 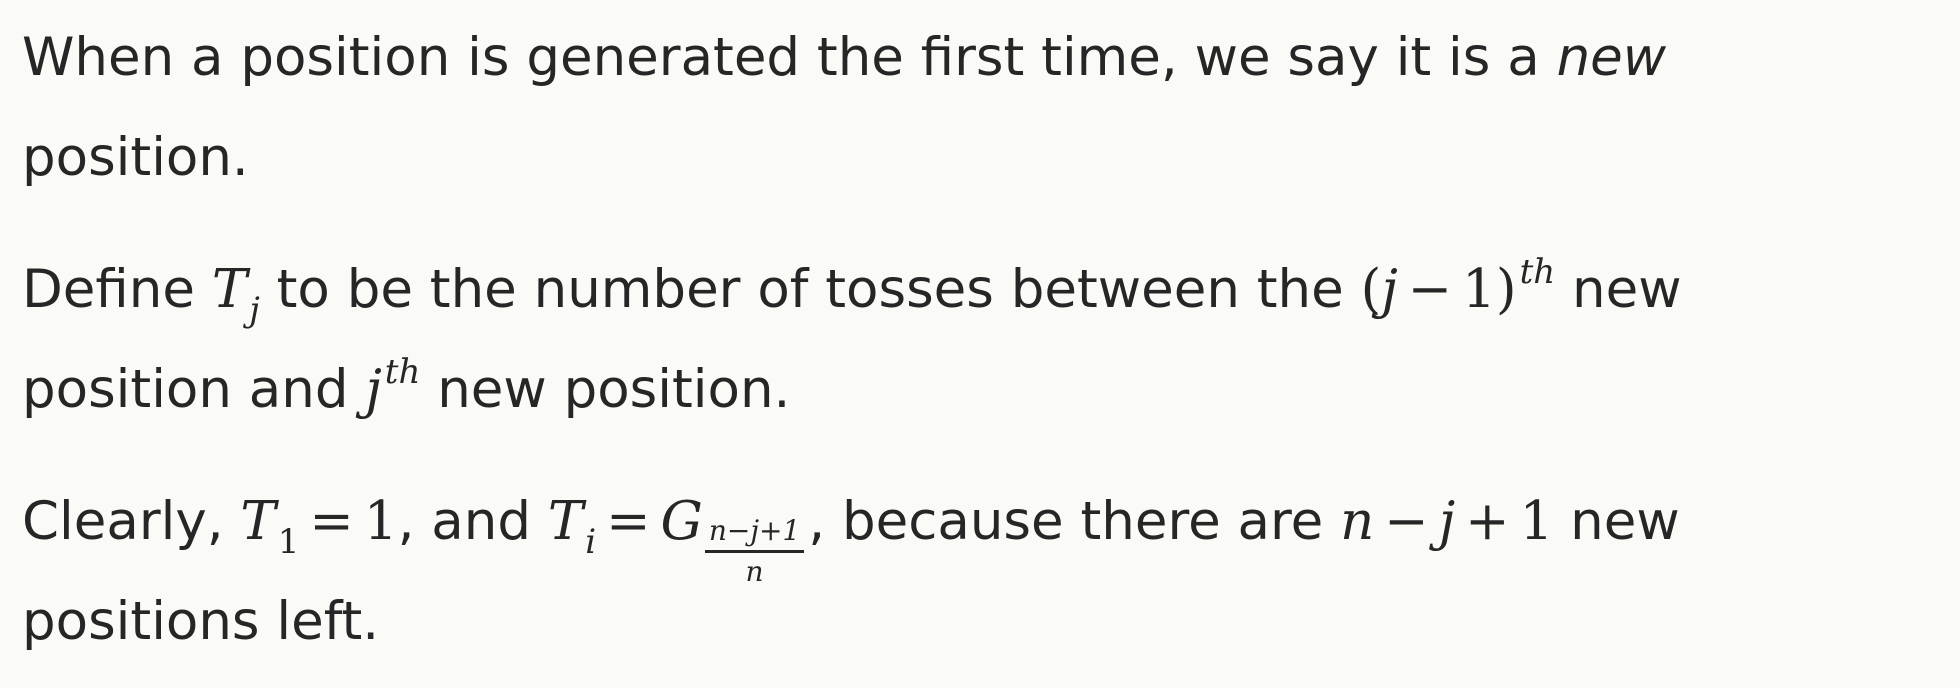 I want to click on math-j-th: jth, so click(x=392, y=386).